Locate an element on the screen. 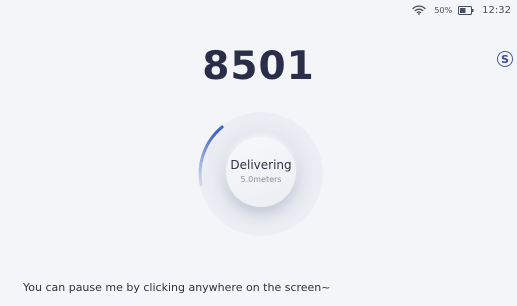 The image size is (517, 306). wifi-icon is located at coordinates (419, 10).